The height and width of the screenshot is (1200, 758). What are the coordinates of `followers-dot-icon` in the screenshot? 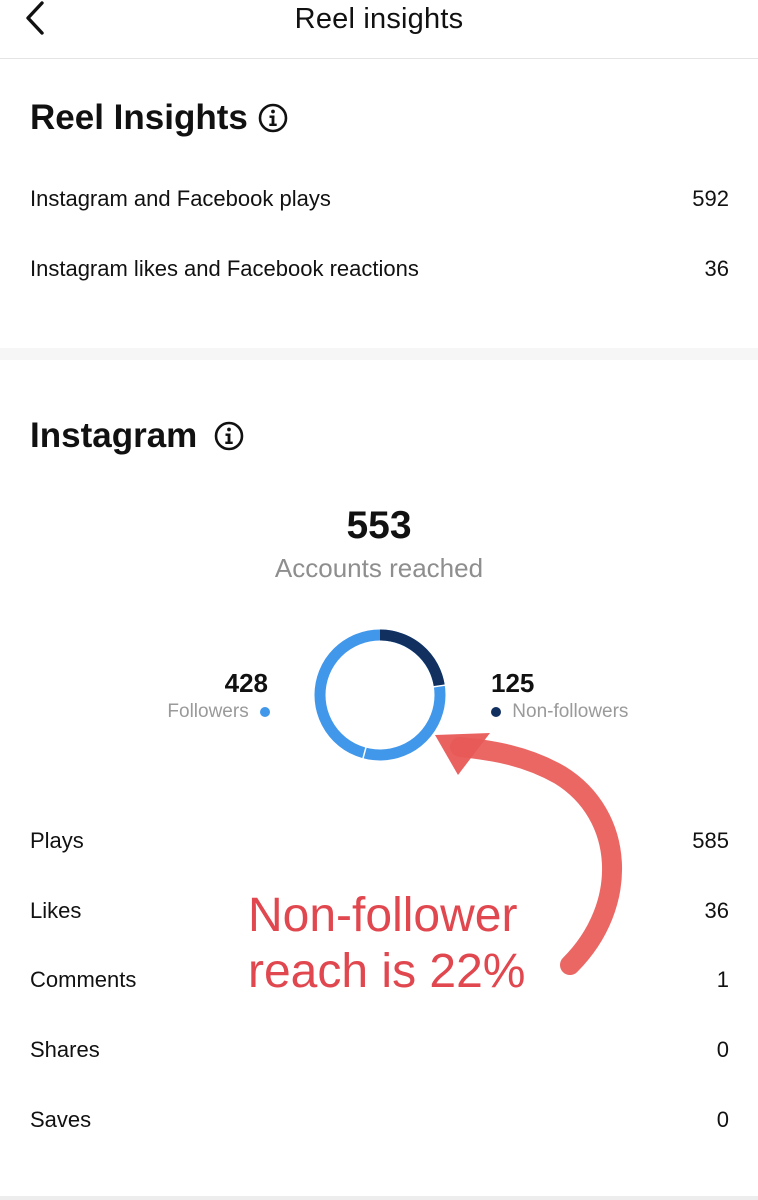 It's located at (265, 711).